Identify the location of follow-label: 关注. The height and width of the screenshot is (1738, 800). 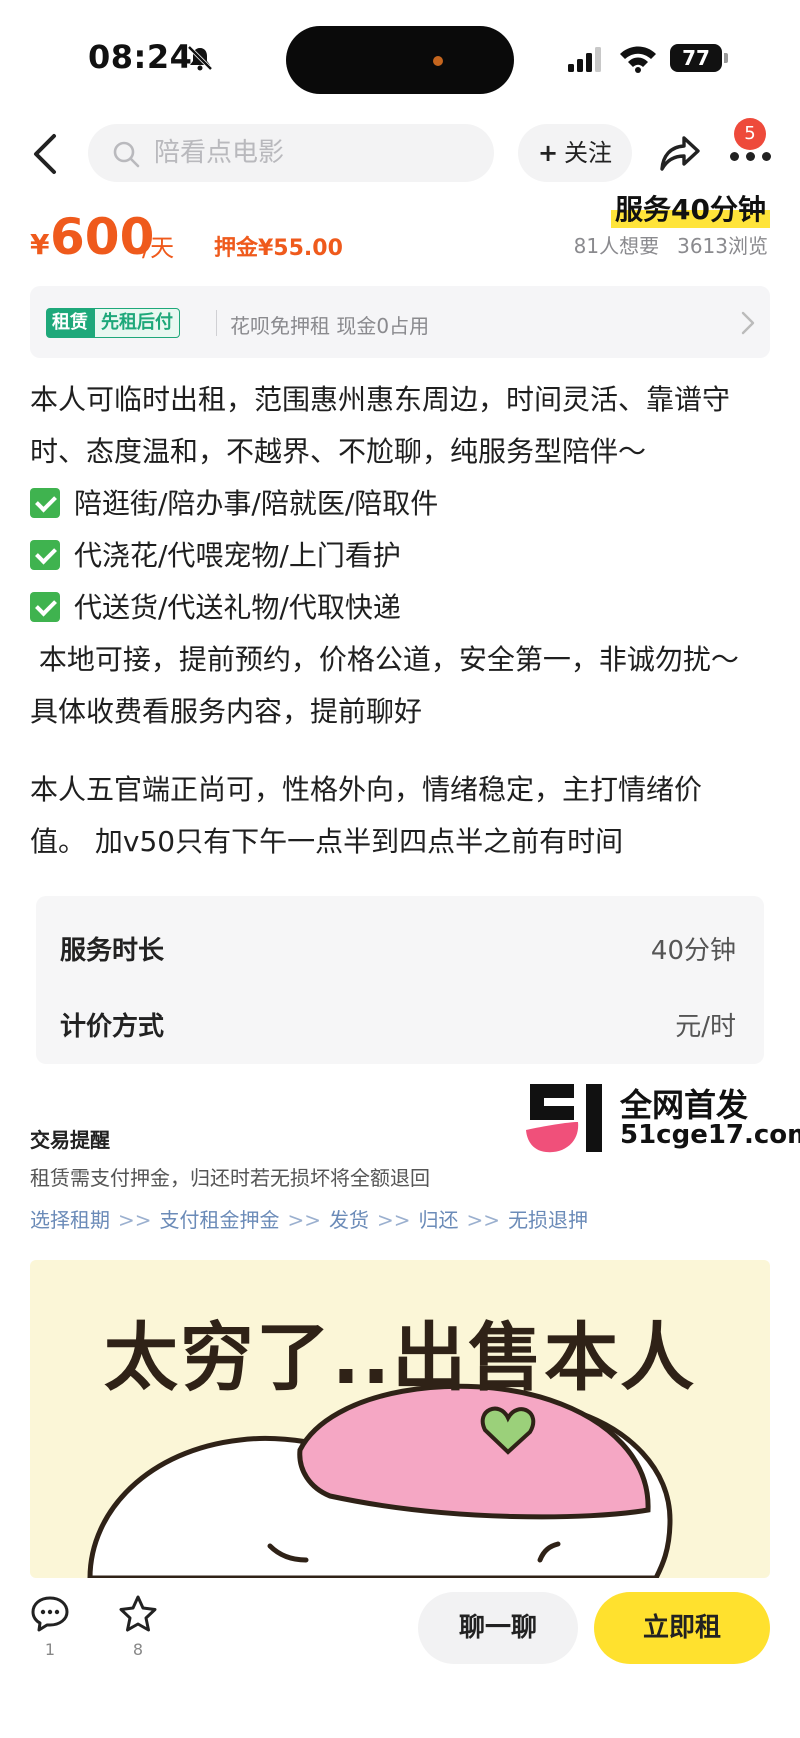
(588, 153).